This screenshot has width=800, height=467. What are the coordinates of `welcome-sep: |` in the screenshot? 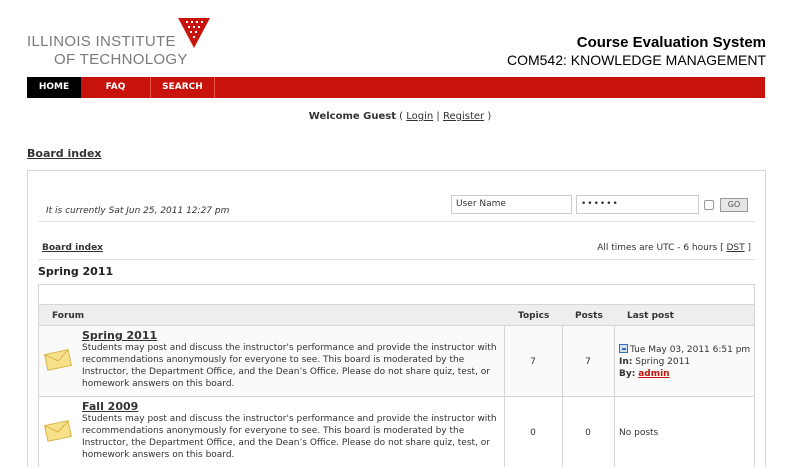 It's located at (438, 116).